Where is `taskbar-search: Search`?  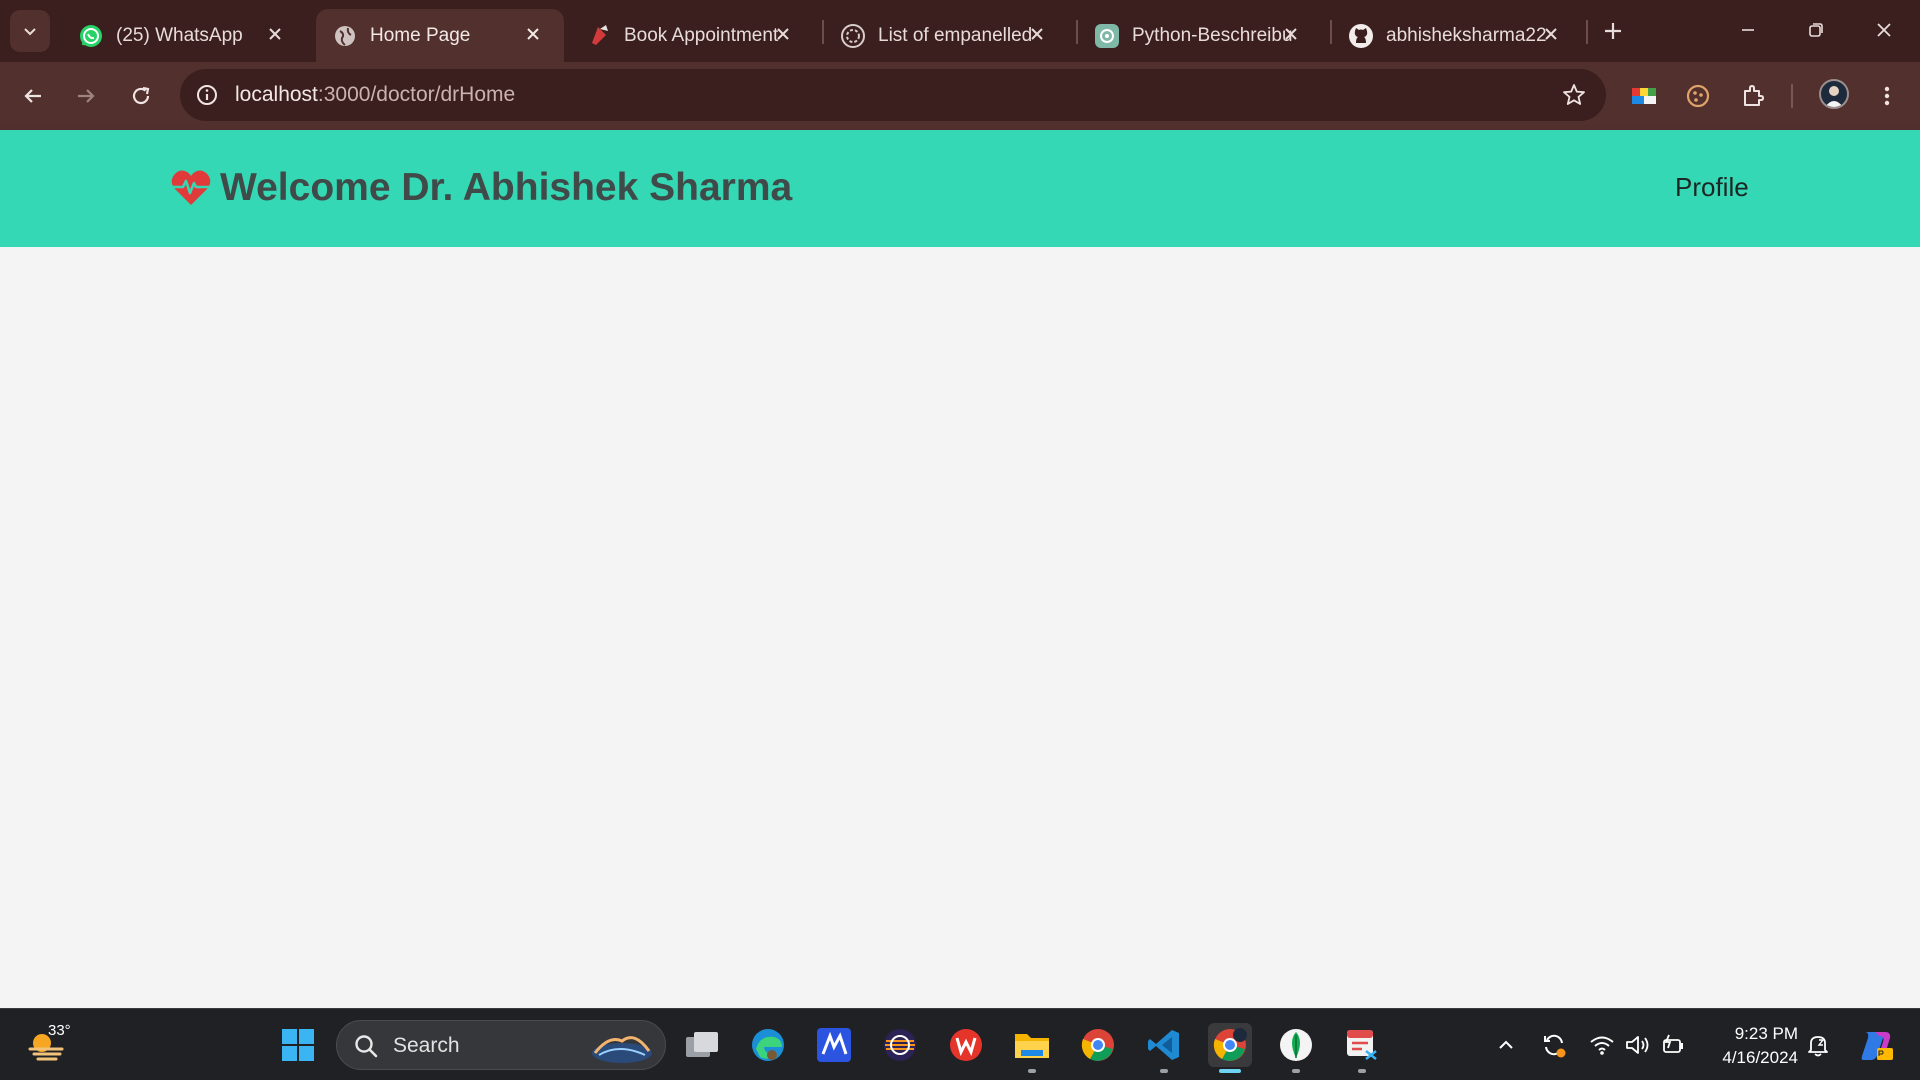
taskbar-search: Search is located at coordinates (501, 1045).